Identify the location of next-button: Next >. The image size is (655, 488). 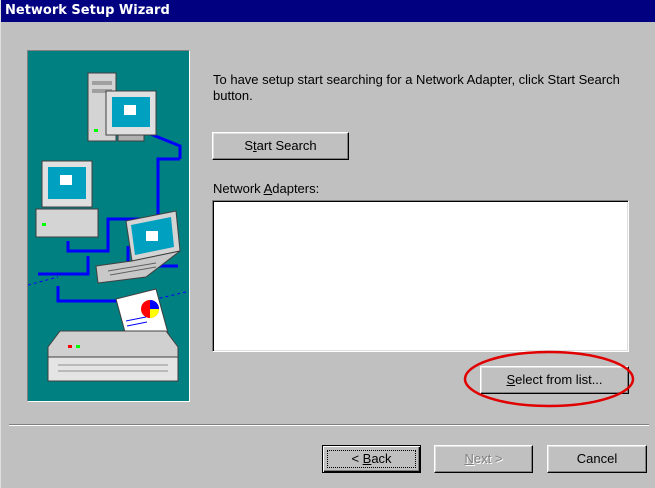
(483, 459).